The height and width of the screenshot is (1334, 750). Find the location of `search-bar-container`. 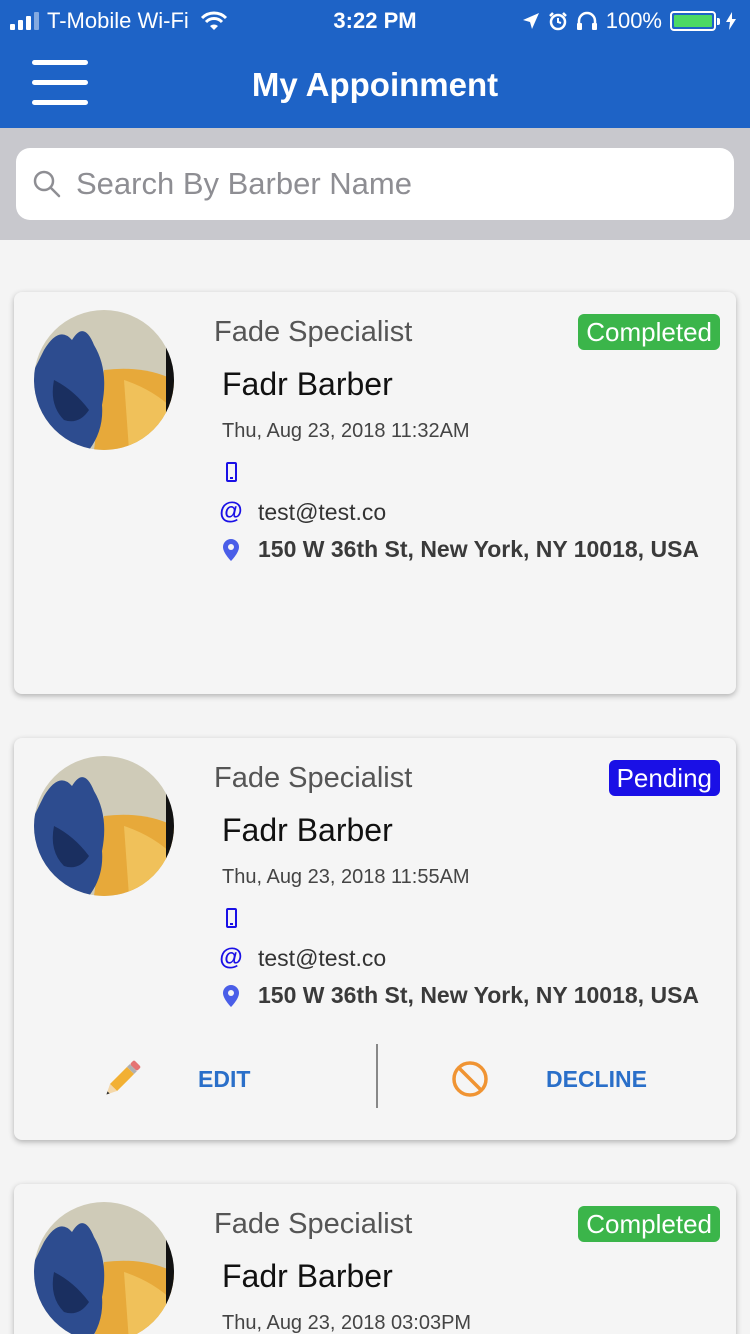

search-bar-container is located at coordinates (375, 184).